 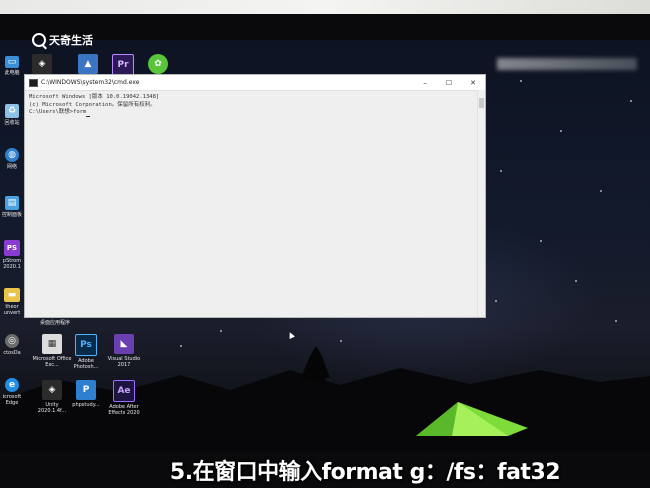 I want to click on desktop-icon-label-under-window: 桌面应用程序, so click(x=55, y=323).